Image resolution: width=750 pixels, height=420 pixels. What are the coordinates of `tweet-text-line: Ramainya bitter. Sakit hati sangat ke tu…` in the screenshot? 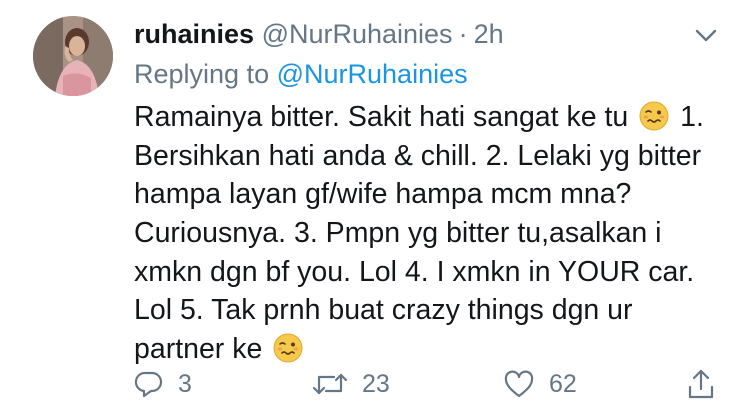 It's located at (434, 117).